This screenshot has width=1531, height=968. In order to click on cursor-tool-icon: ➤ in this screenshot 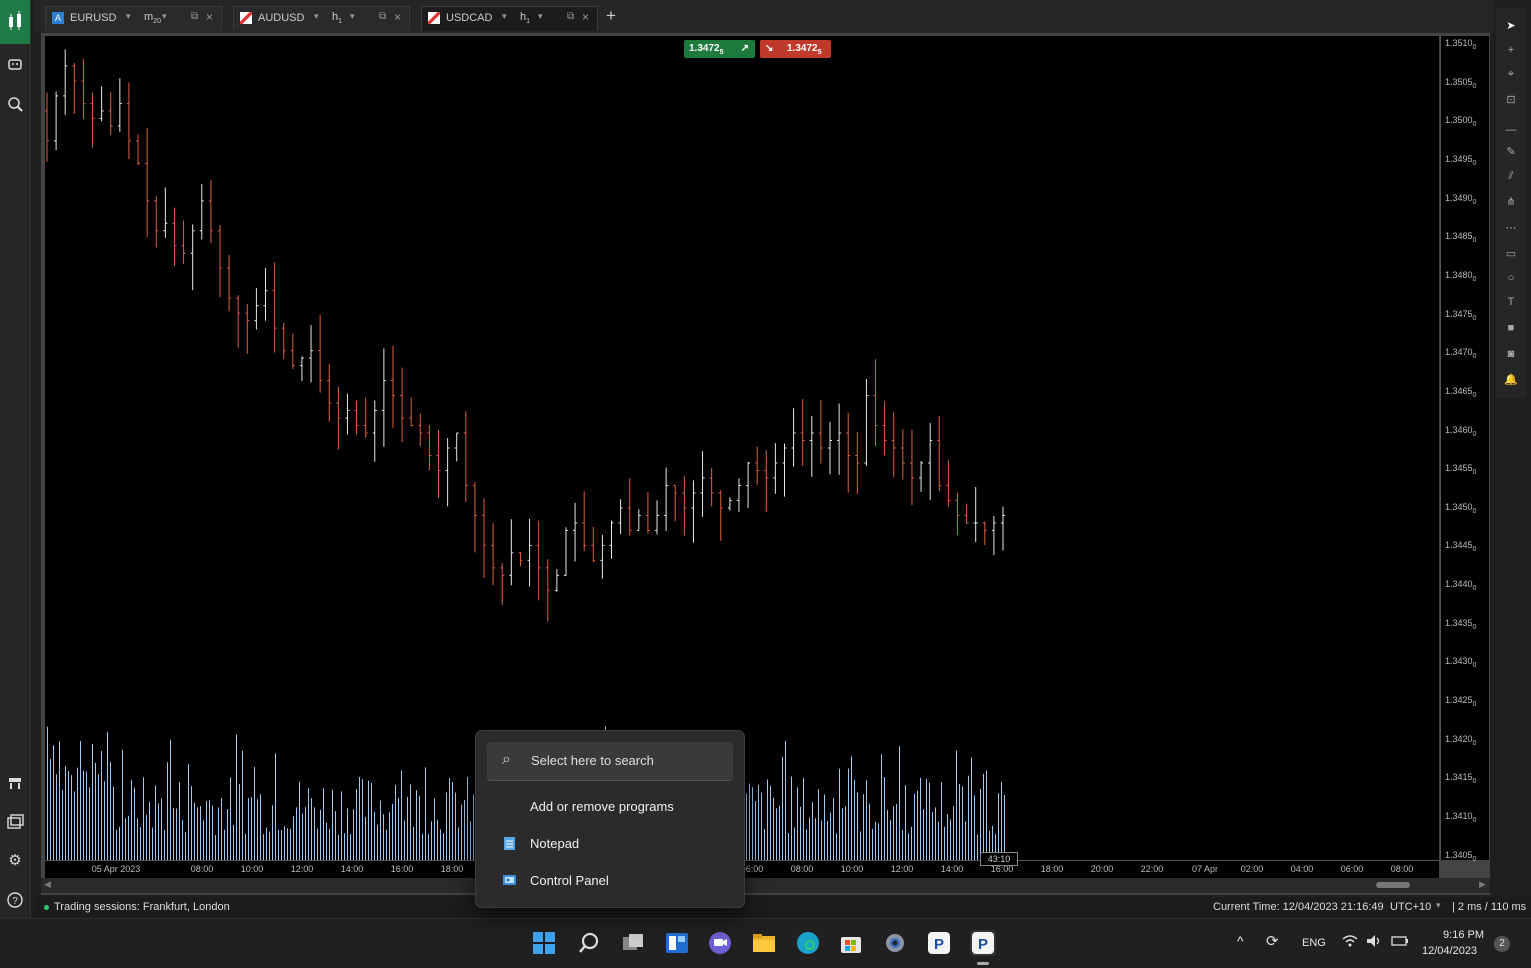, I will do `click(1511, 26)`.